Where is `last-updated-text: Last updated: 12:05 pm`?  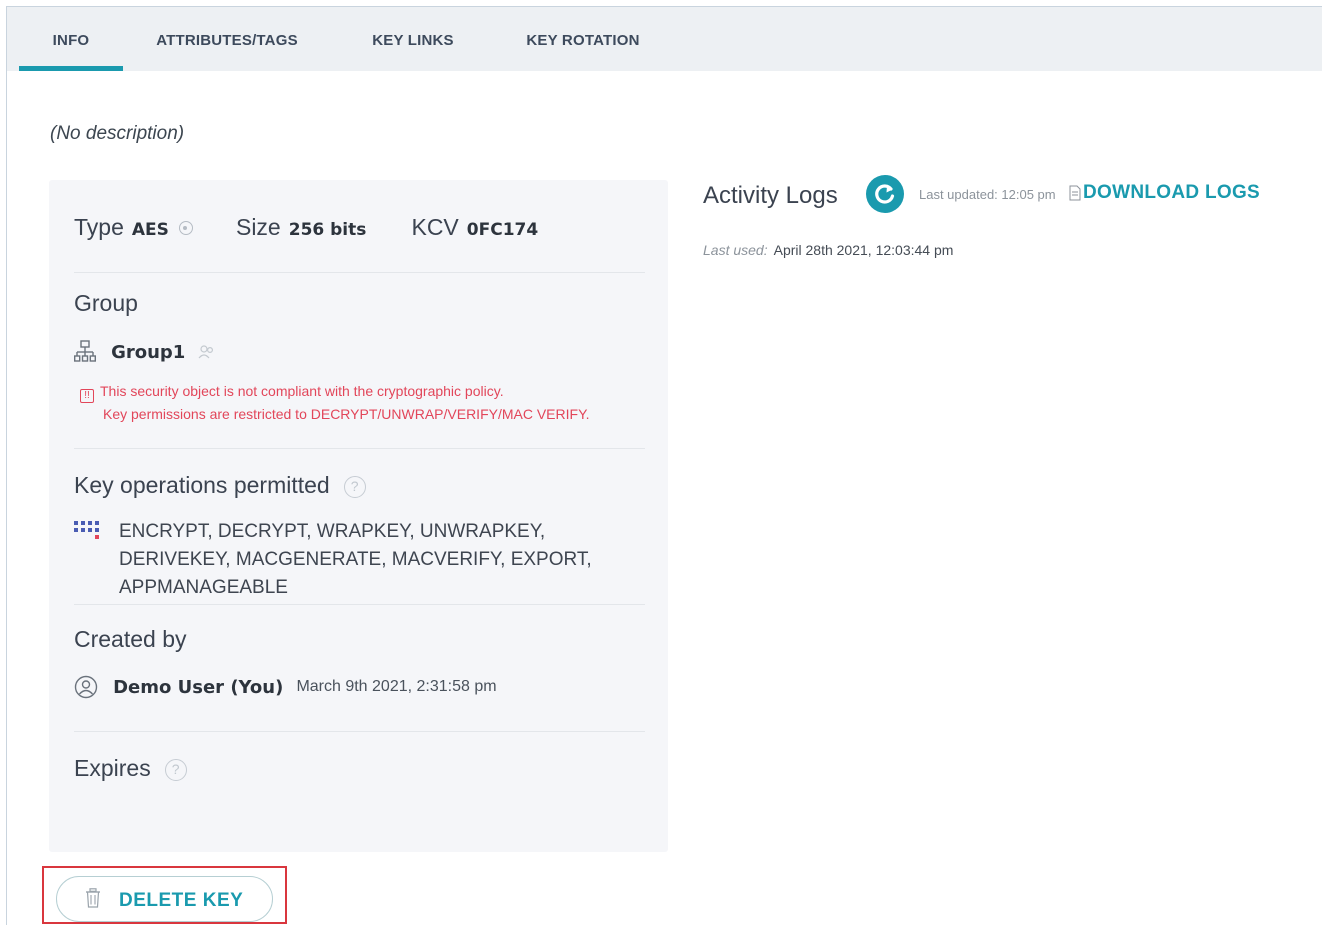
last-updated-text: Last updated: 12:05 pm is located at coordinates (987, 194).